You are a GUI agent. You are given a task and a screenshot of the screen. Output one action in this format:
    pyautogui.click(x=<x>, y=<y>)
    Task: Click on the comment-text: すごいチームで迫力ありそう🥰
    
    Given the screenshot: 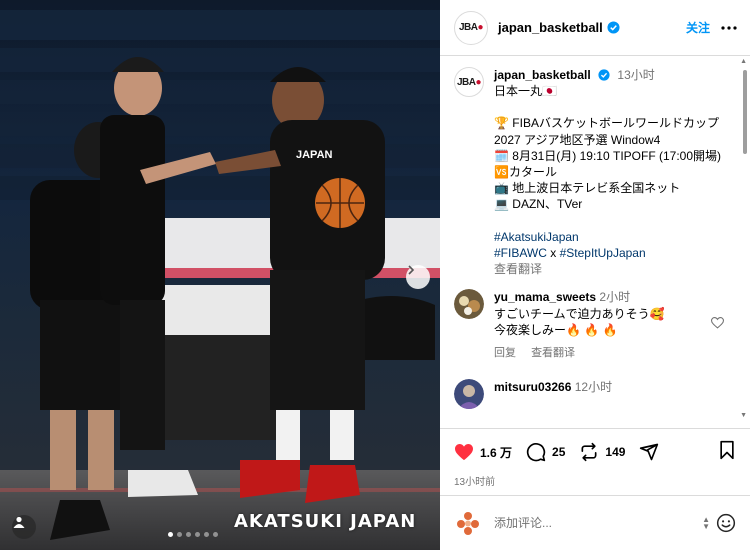 What is the action you would take?
    pyautogui.click(x=579, y=313)
    